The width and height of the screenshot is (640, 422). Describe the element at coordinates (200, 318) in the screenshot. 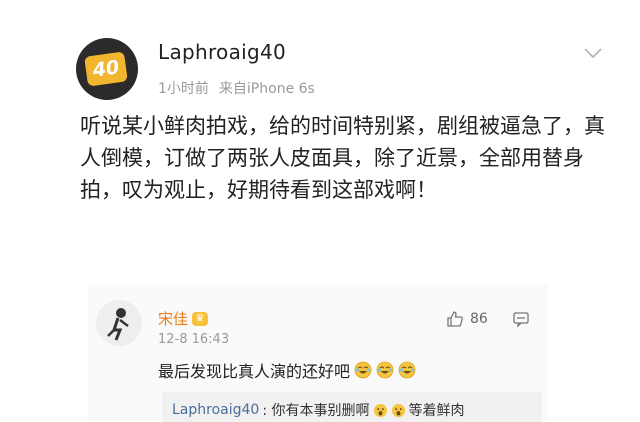

I see `vip-crown-icon: ♛` at that location.